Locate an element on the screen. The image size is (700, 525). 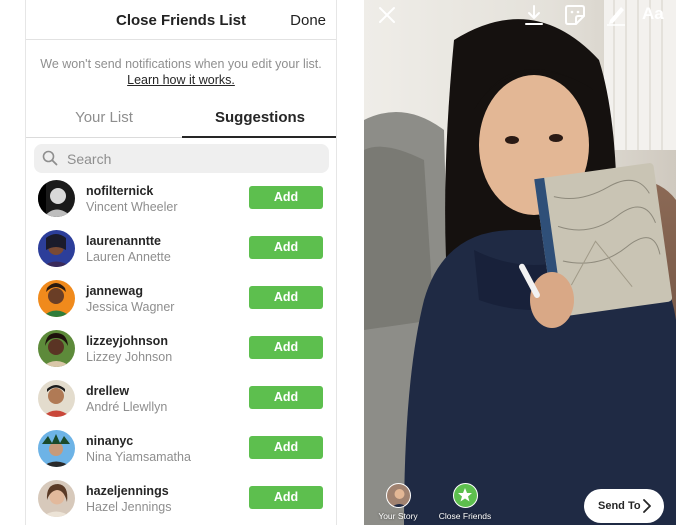
tab-bar: Your List Suggestions is located at coordinates (181, 121).